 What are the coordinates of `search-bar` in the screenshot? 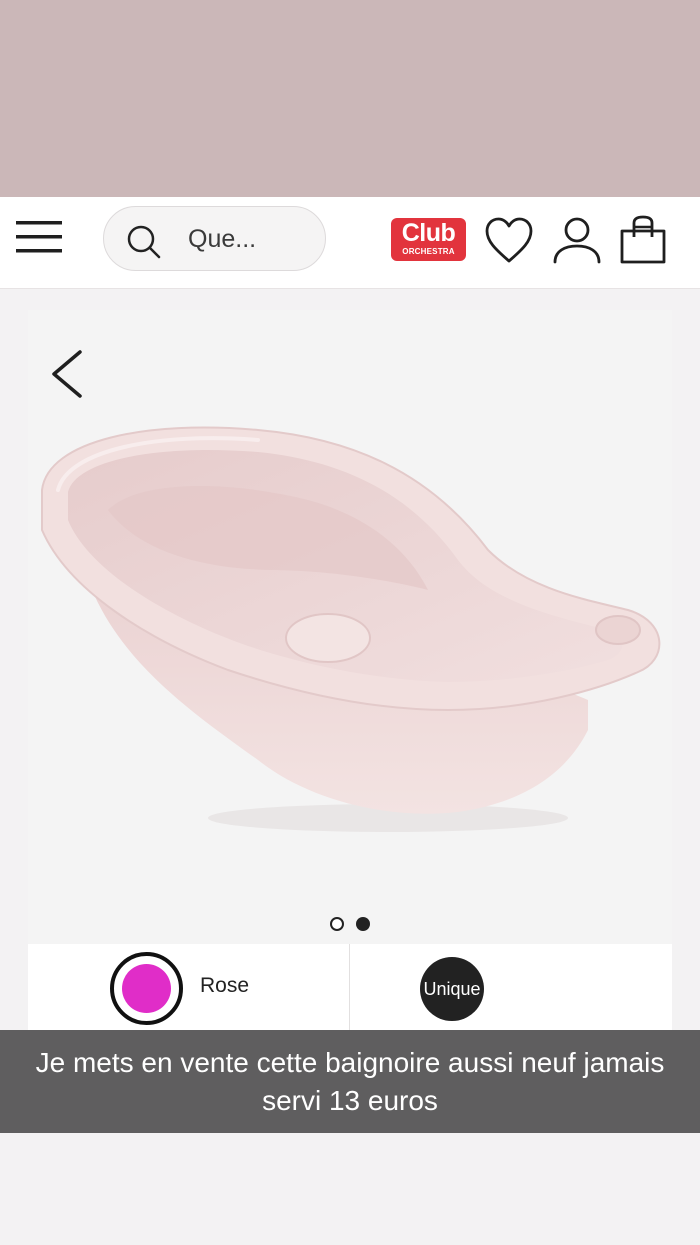 It's located at (214, 238).